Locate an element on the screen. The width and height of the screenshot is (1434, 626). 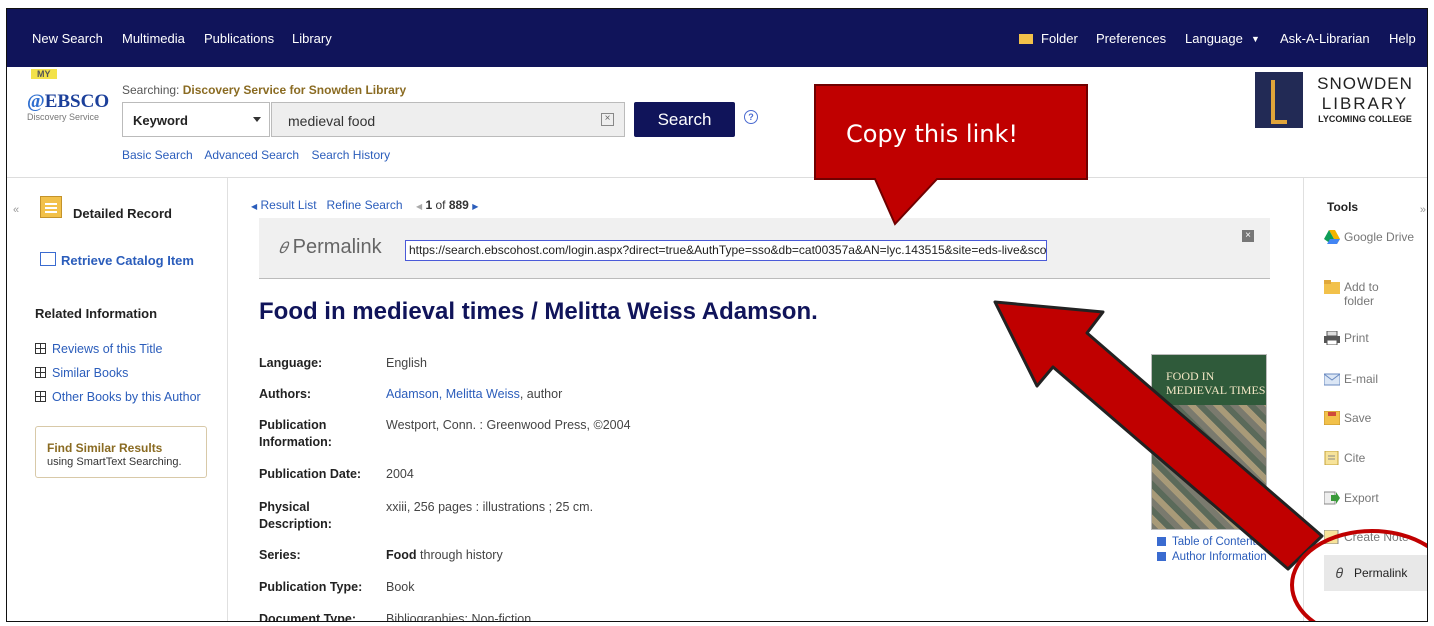
search-input: medieval food × is located at coordinates (448, 119).